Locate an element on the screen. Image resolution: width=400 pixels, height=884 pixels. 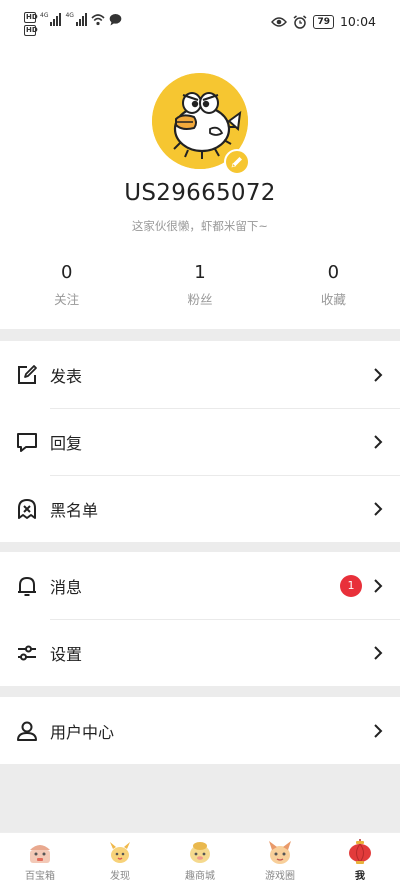
username: US29665072 is located at coordinates (200, 193).